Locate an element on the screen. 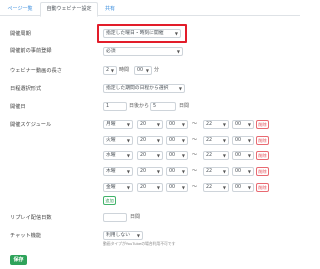 The image size is (320, 269). period-end-unit: 日間 is located at coordinates (184, 106).